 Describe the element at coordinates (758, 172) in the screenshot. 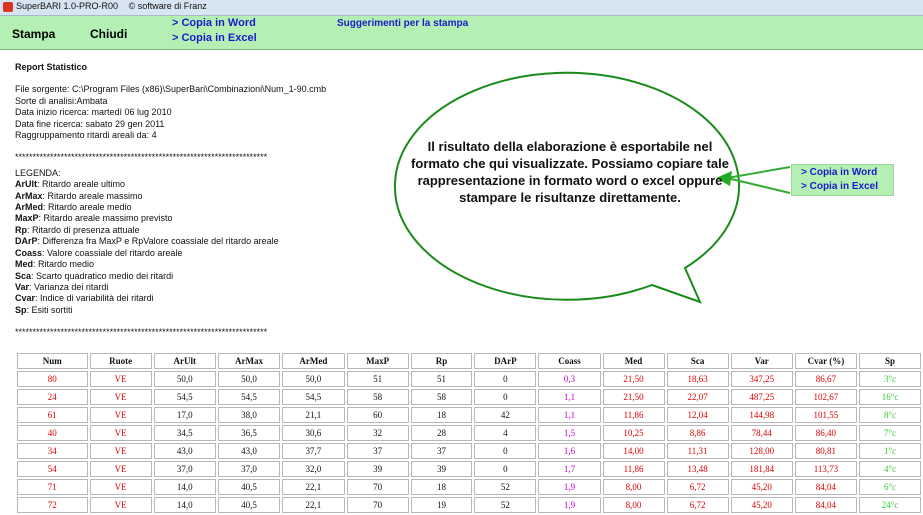

I see `arrow-line` at that location.